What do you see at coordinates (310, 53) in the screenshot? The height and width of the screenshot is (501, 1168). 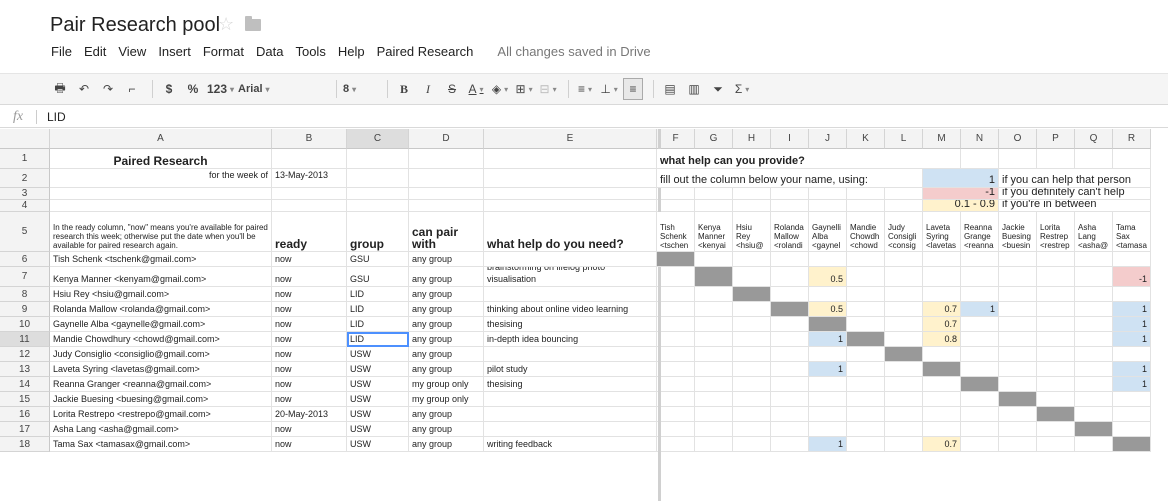 I see `menu-item-tools: Tools` at bounding box center [310, 53].